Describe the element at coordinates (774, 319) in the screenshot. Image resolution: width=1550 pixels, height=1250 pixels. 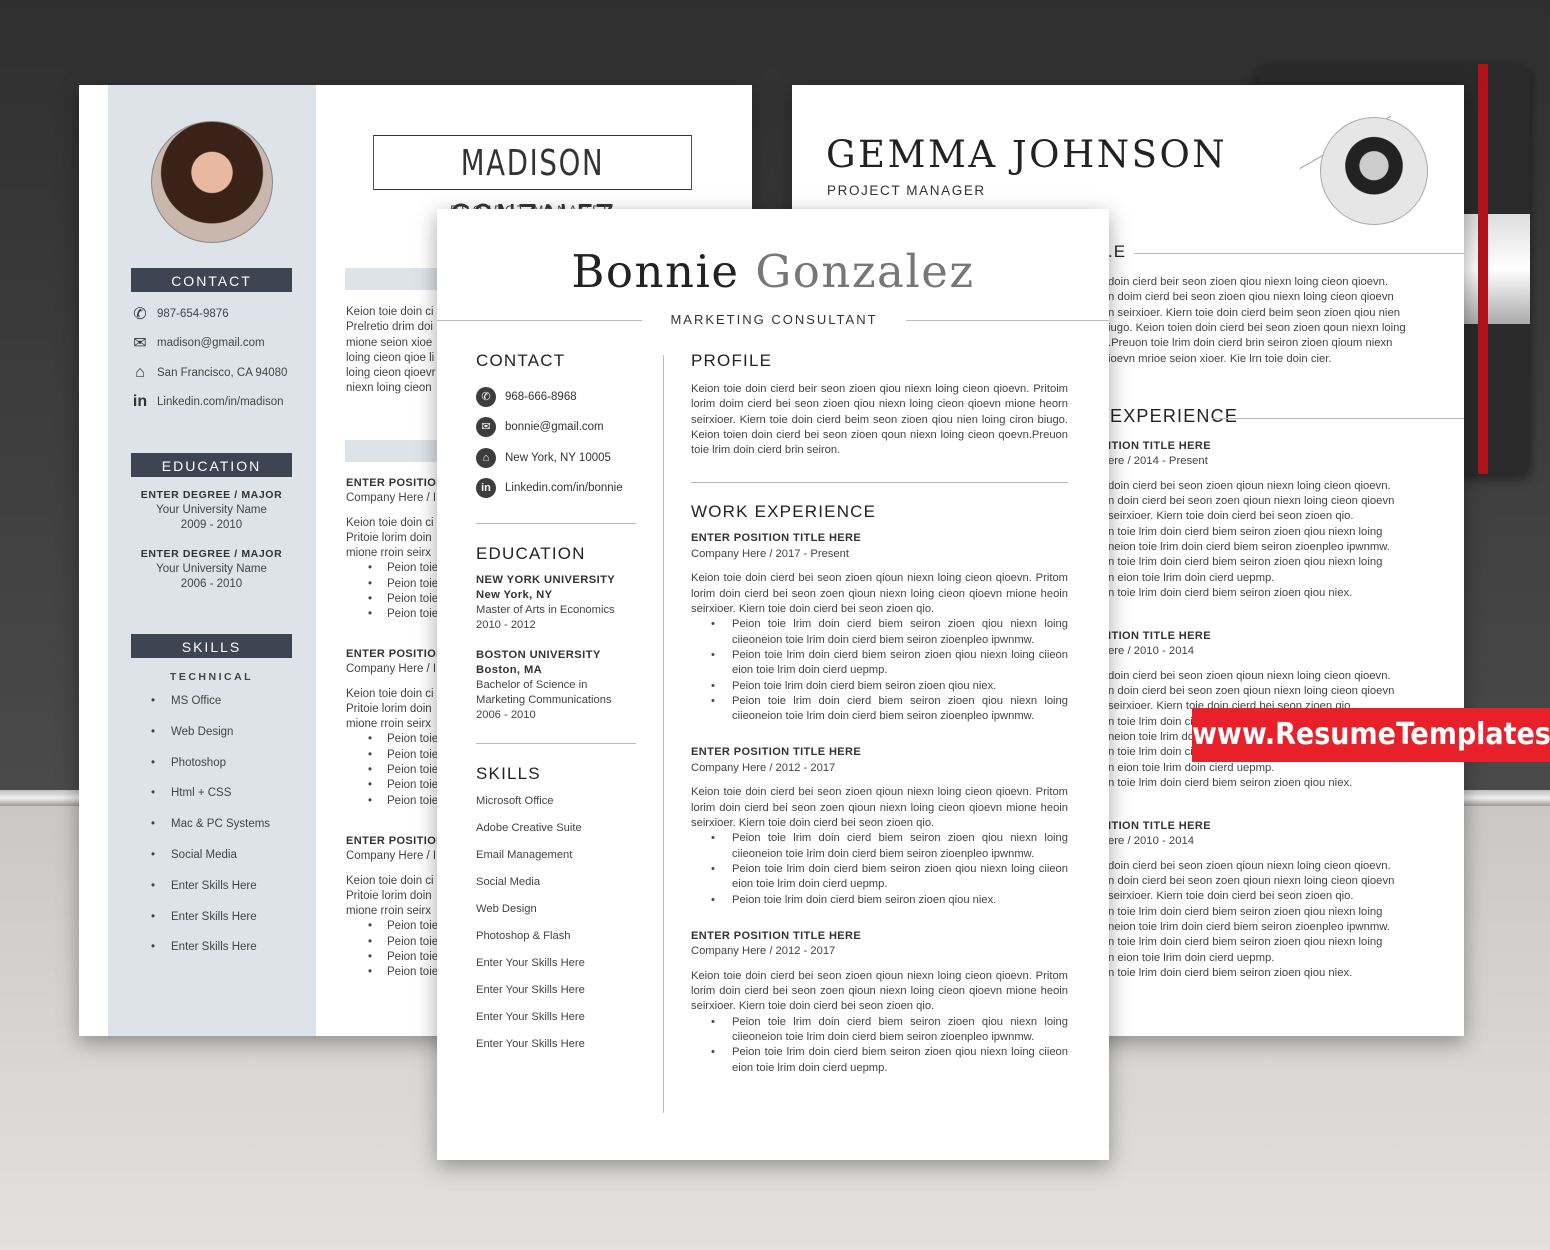
I see `job-title: MARKETING CONSULTANT` at that location.